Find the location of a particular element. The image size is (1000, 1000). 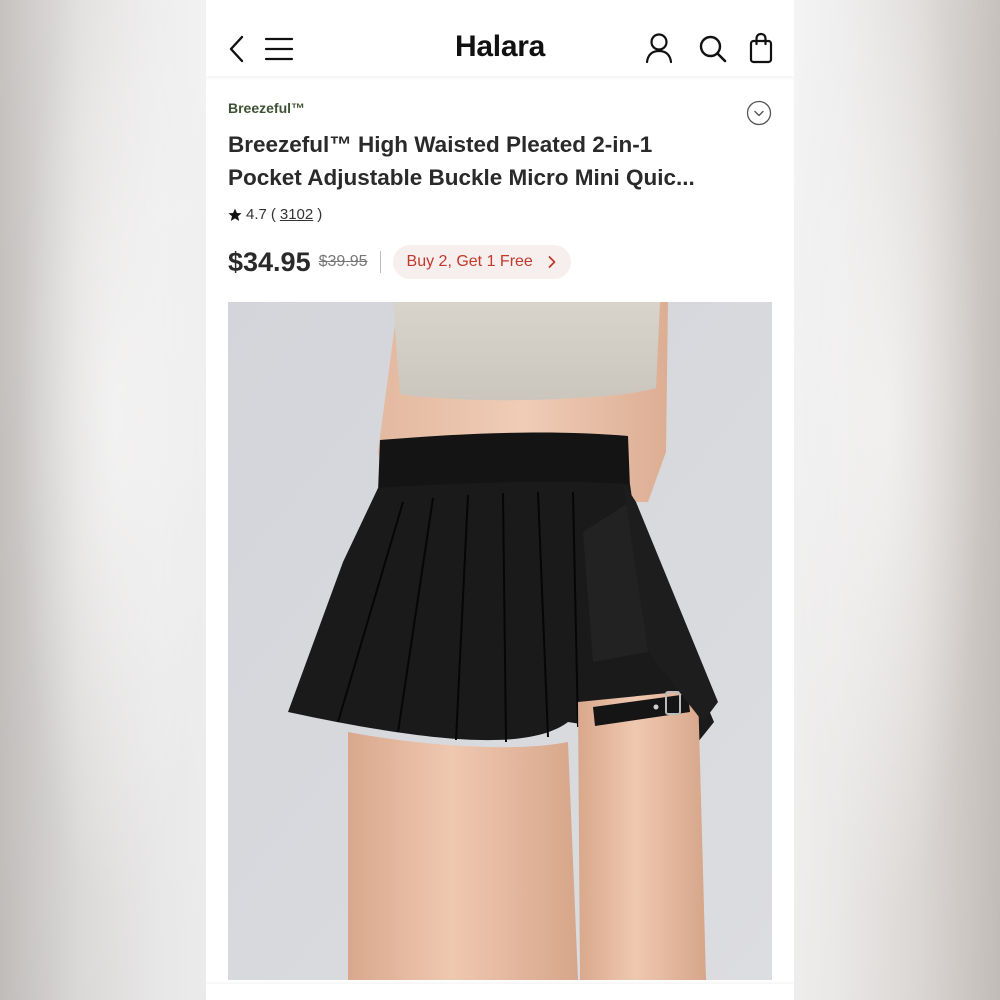

top-nav-bar: Halara is located at coordinates (500, 38).